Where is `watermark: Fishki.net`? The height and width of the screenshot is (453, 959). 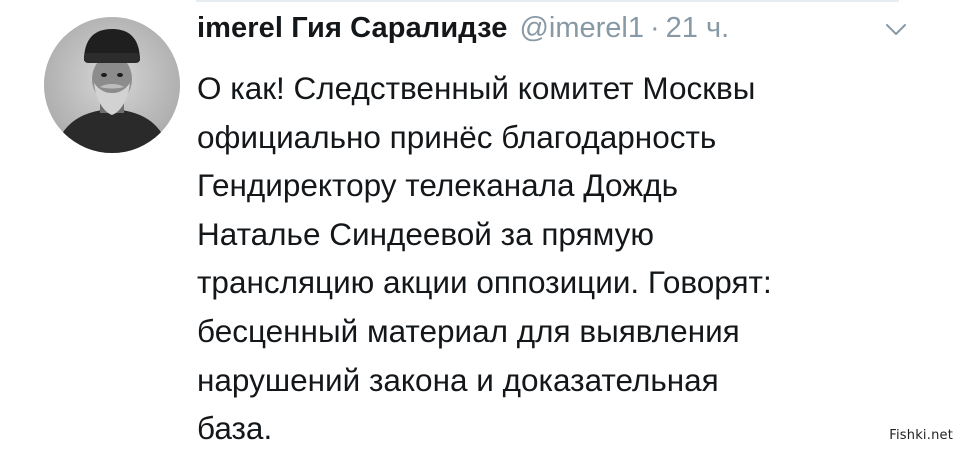 watermark: Fishki.net is located at coordinates (921, 435).